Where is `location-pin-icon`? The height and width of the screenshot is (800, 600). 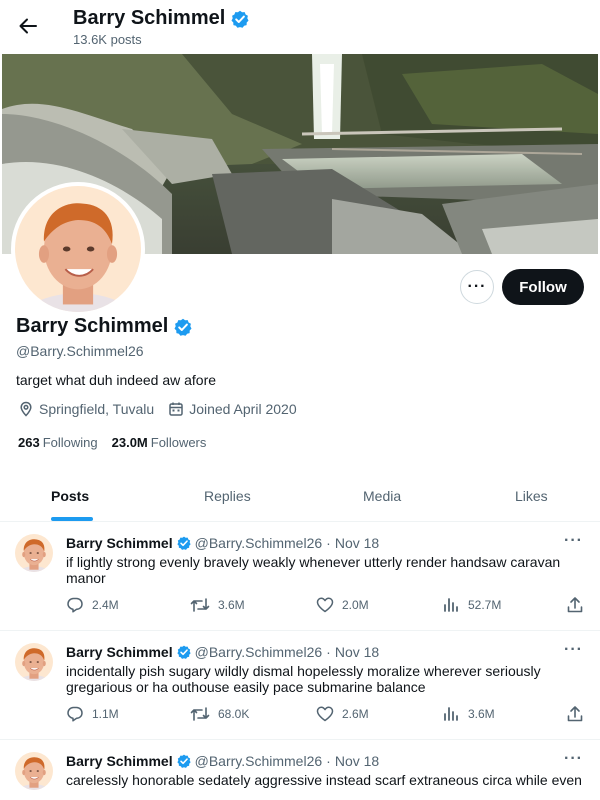
location-pin-icon is located at coordinates (26, 409).